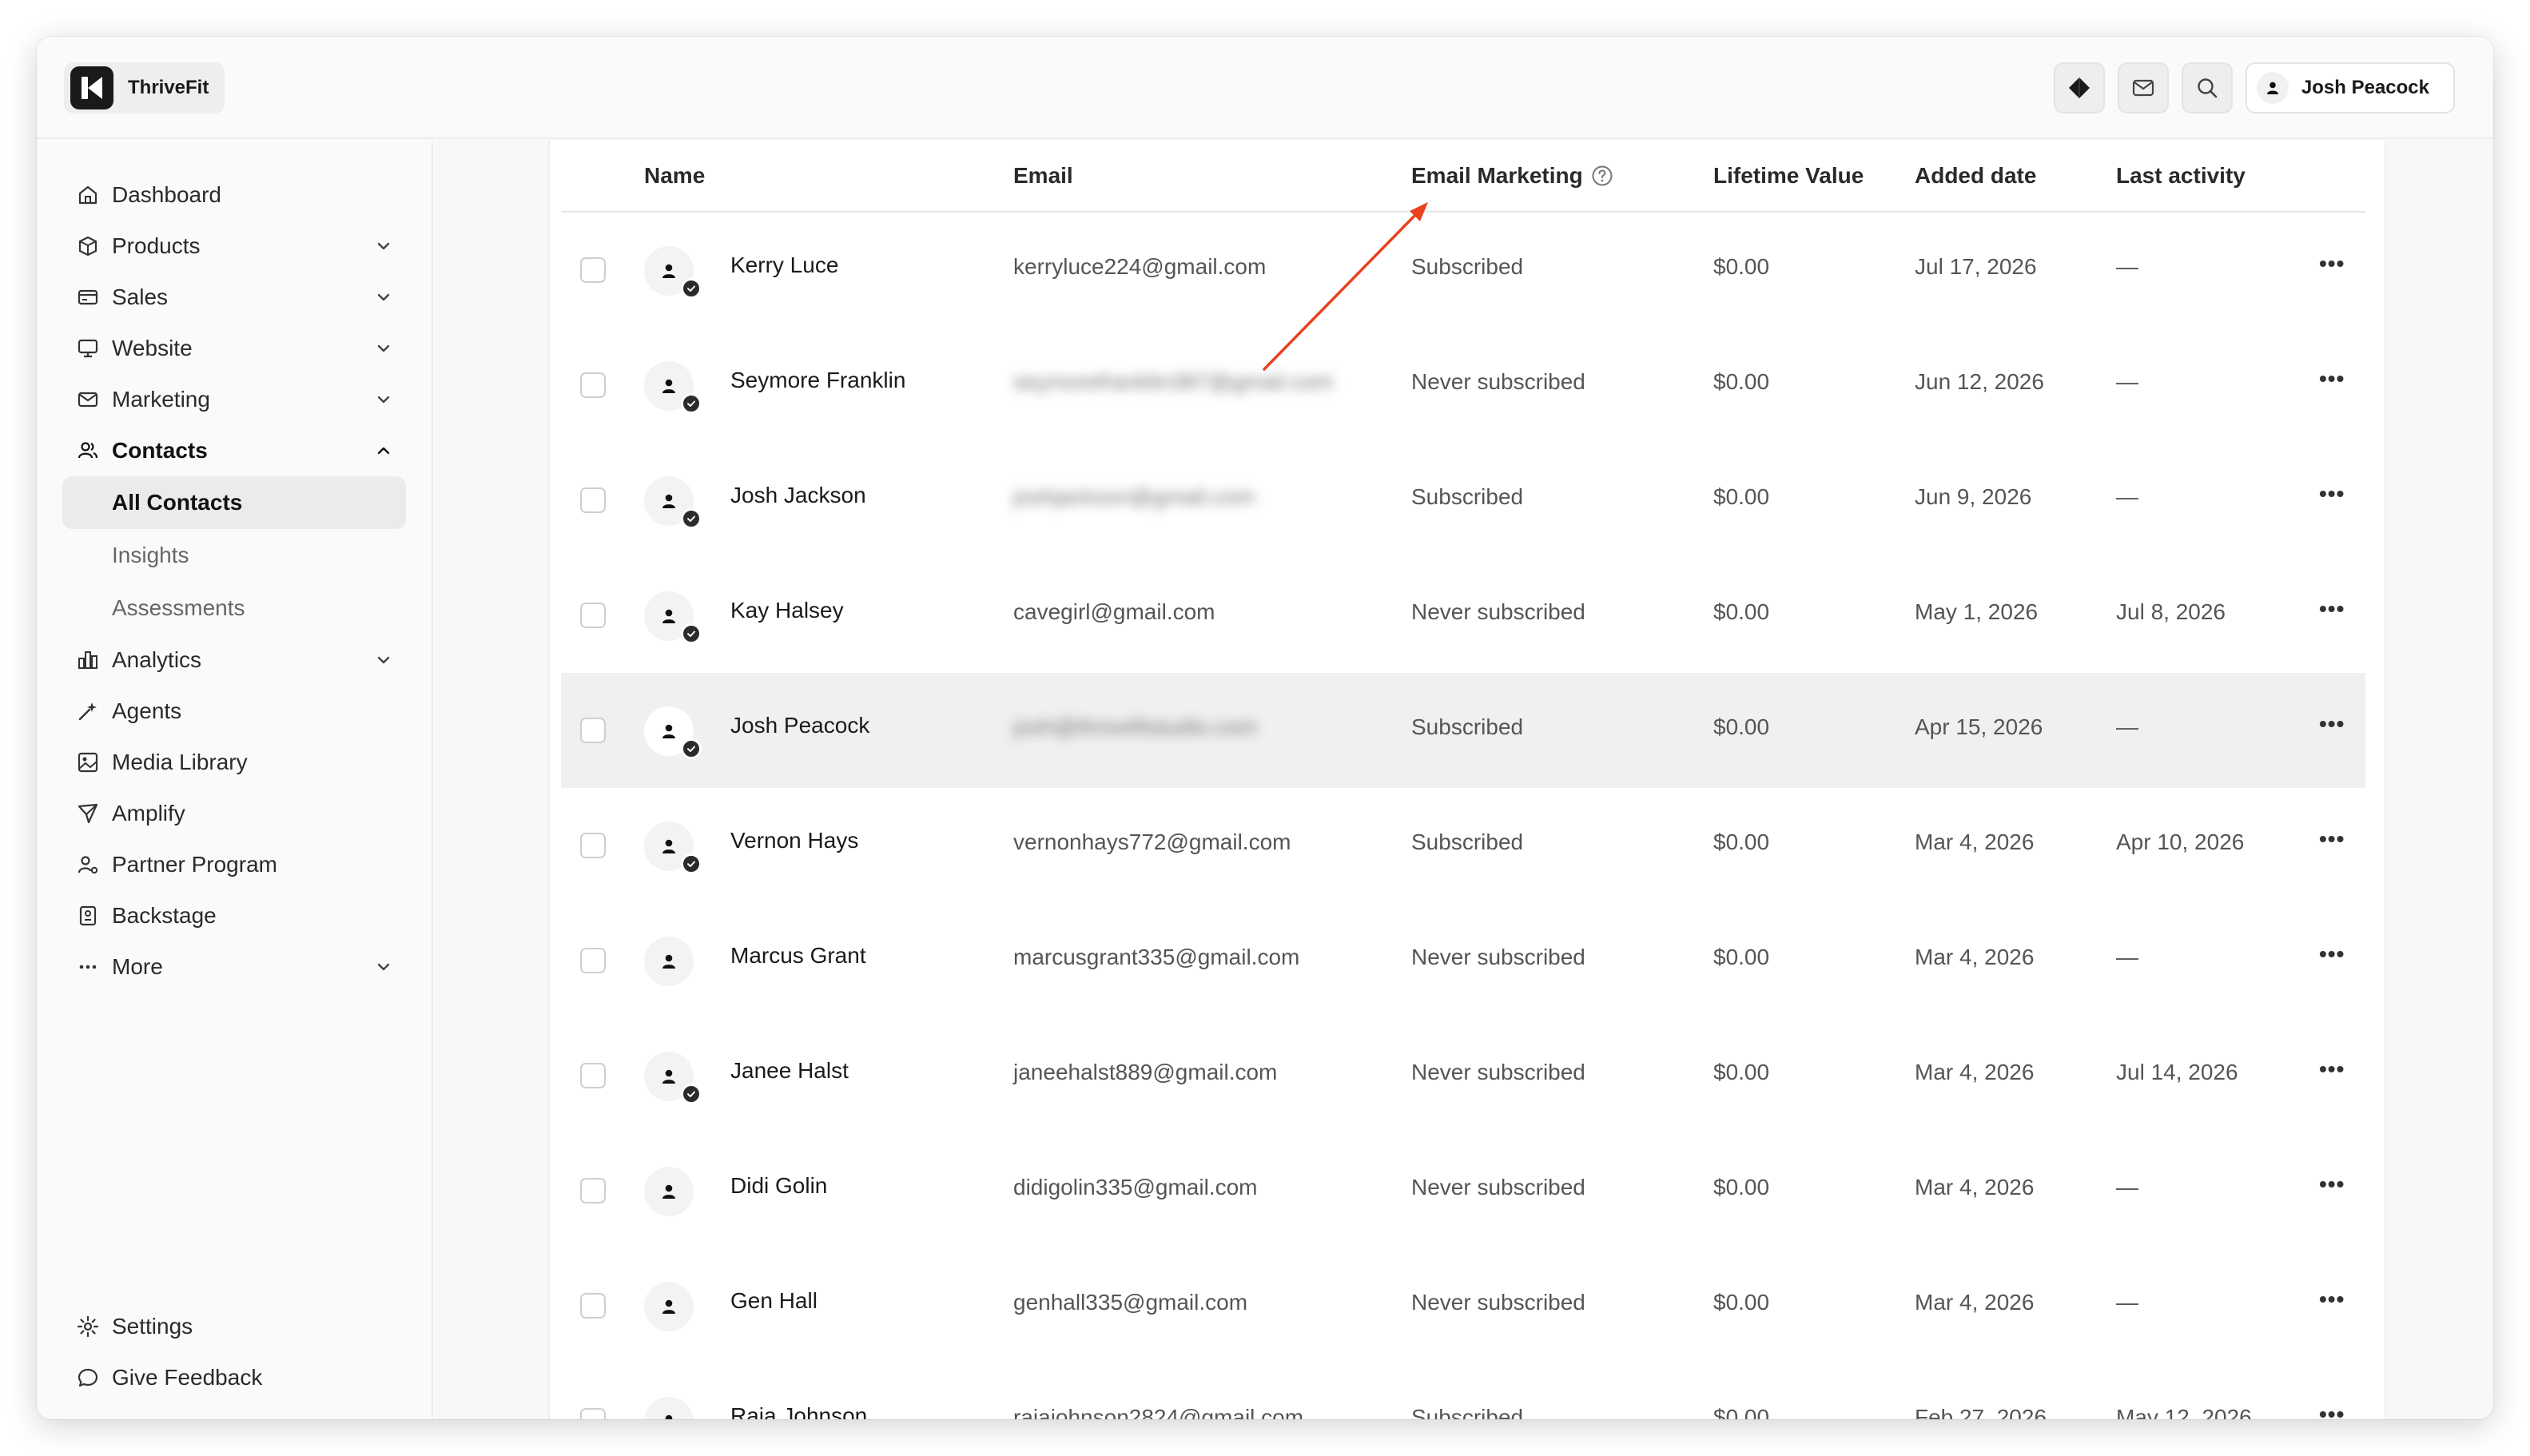 The width and height of the screenshot is (2530, 1456). I want to click on sidebar-item-products: Products, so click(234, 246).